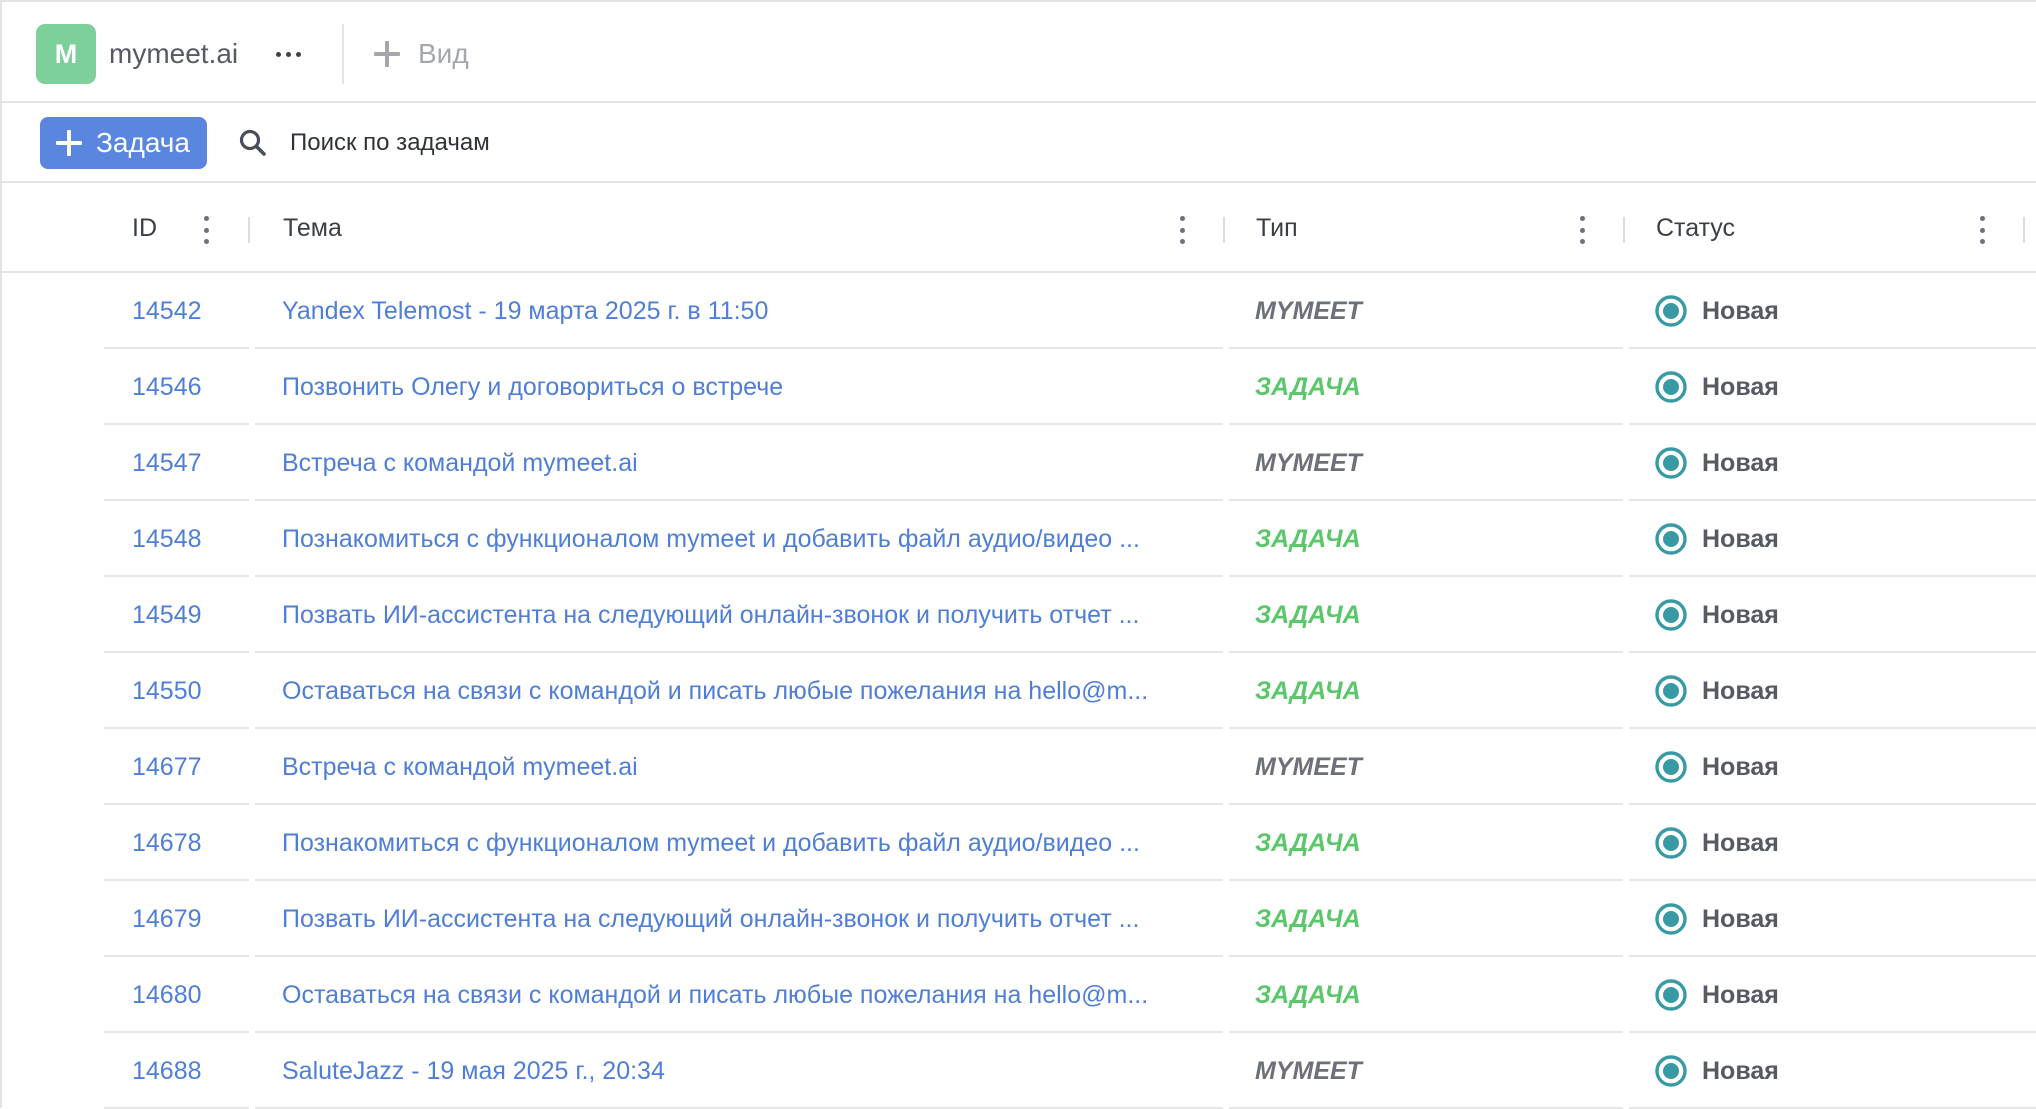 This screenshot has width=2036, height=1109. Describe the element at coordinates (69, 143) in the screenshot. I see `plus-icon` at that location.